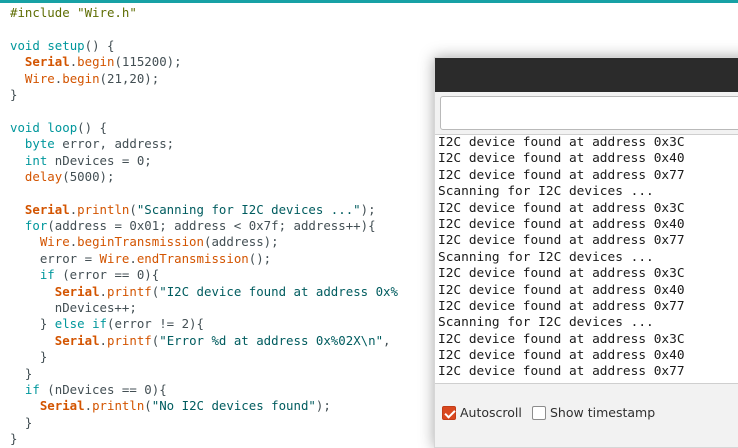 This screenshot has width=738, height=448. What do you see at coordinates (140, 242) in the screenshot?
I see `code-token: beginTransmission` at bounding box center [140, 242].